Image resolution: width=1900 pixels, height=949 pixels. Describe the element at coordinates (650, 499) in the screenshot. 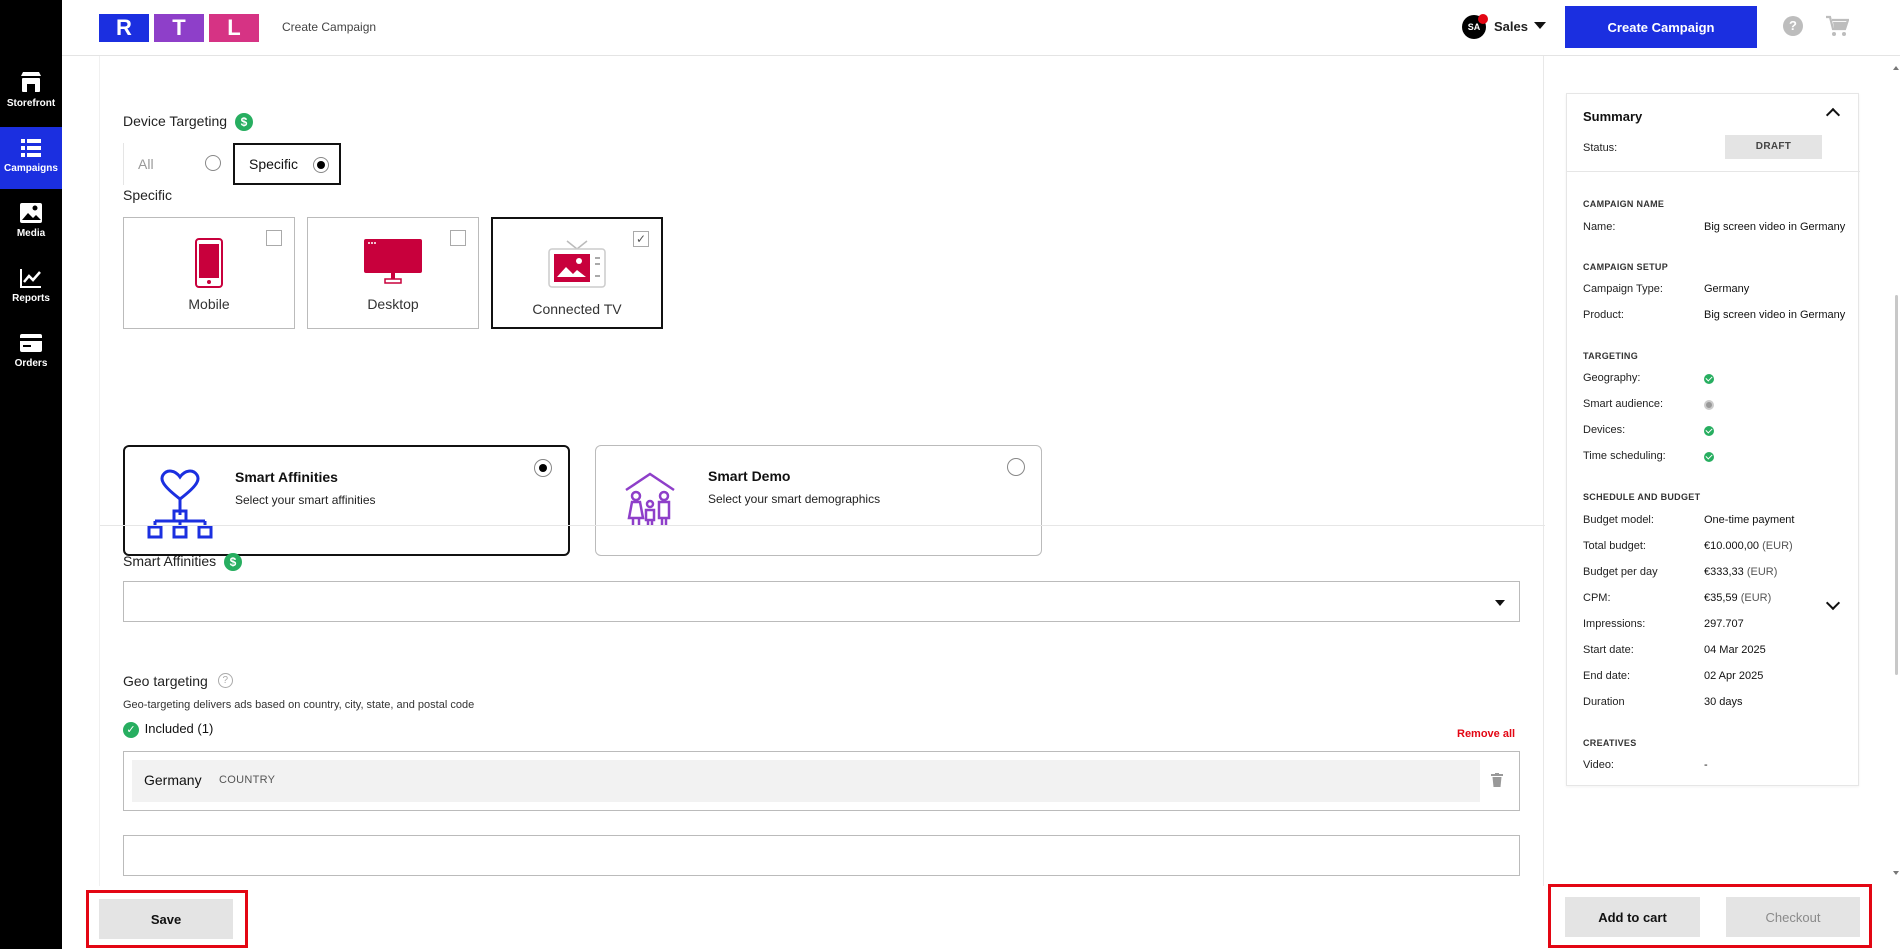

I see `family-house-icon` at that location.